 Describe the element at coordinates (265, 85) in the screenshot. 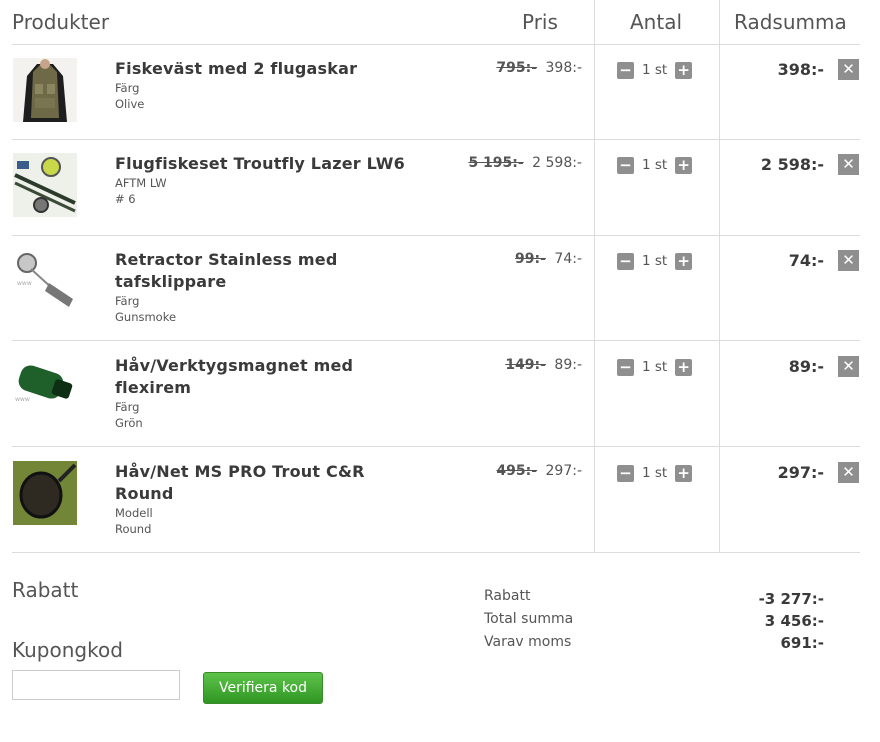

I see `product-name: Fiskeväst med 2 flugaskar Färg Olive` at that location.